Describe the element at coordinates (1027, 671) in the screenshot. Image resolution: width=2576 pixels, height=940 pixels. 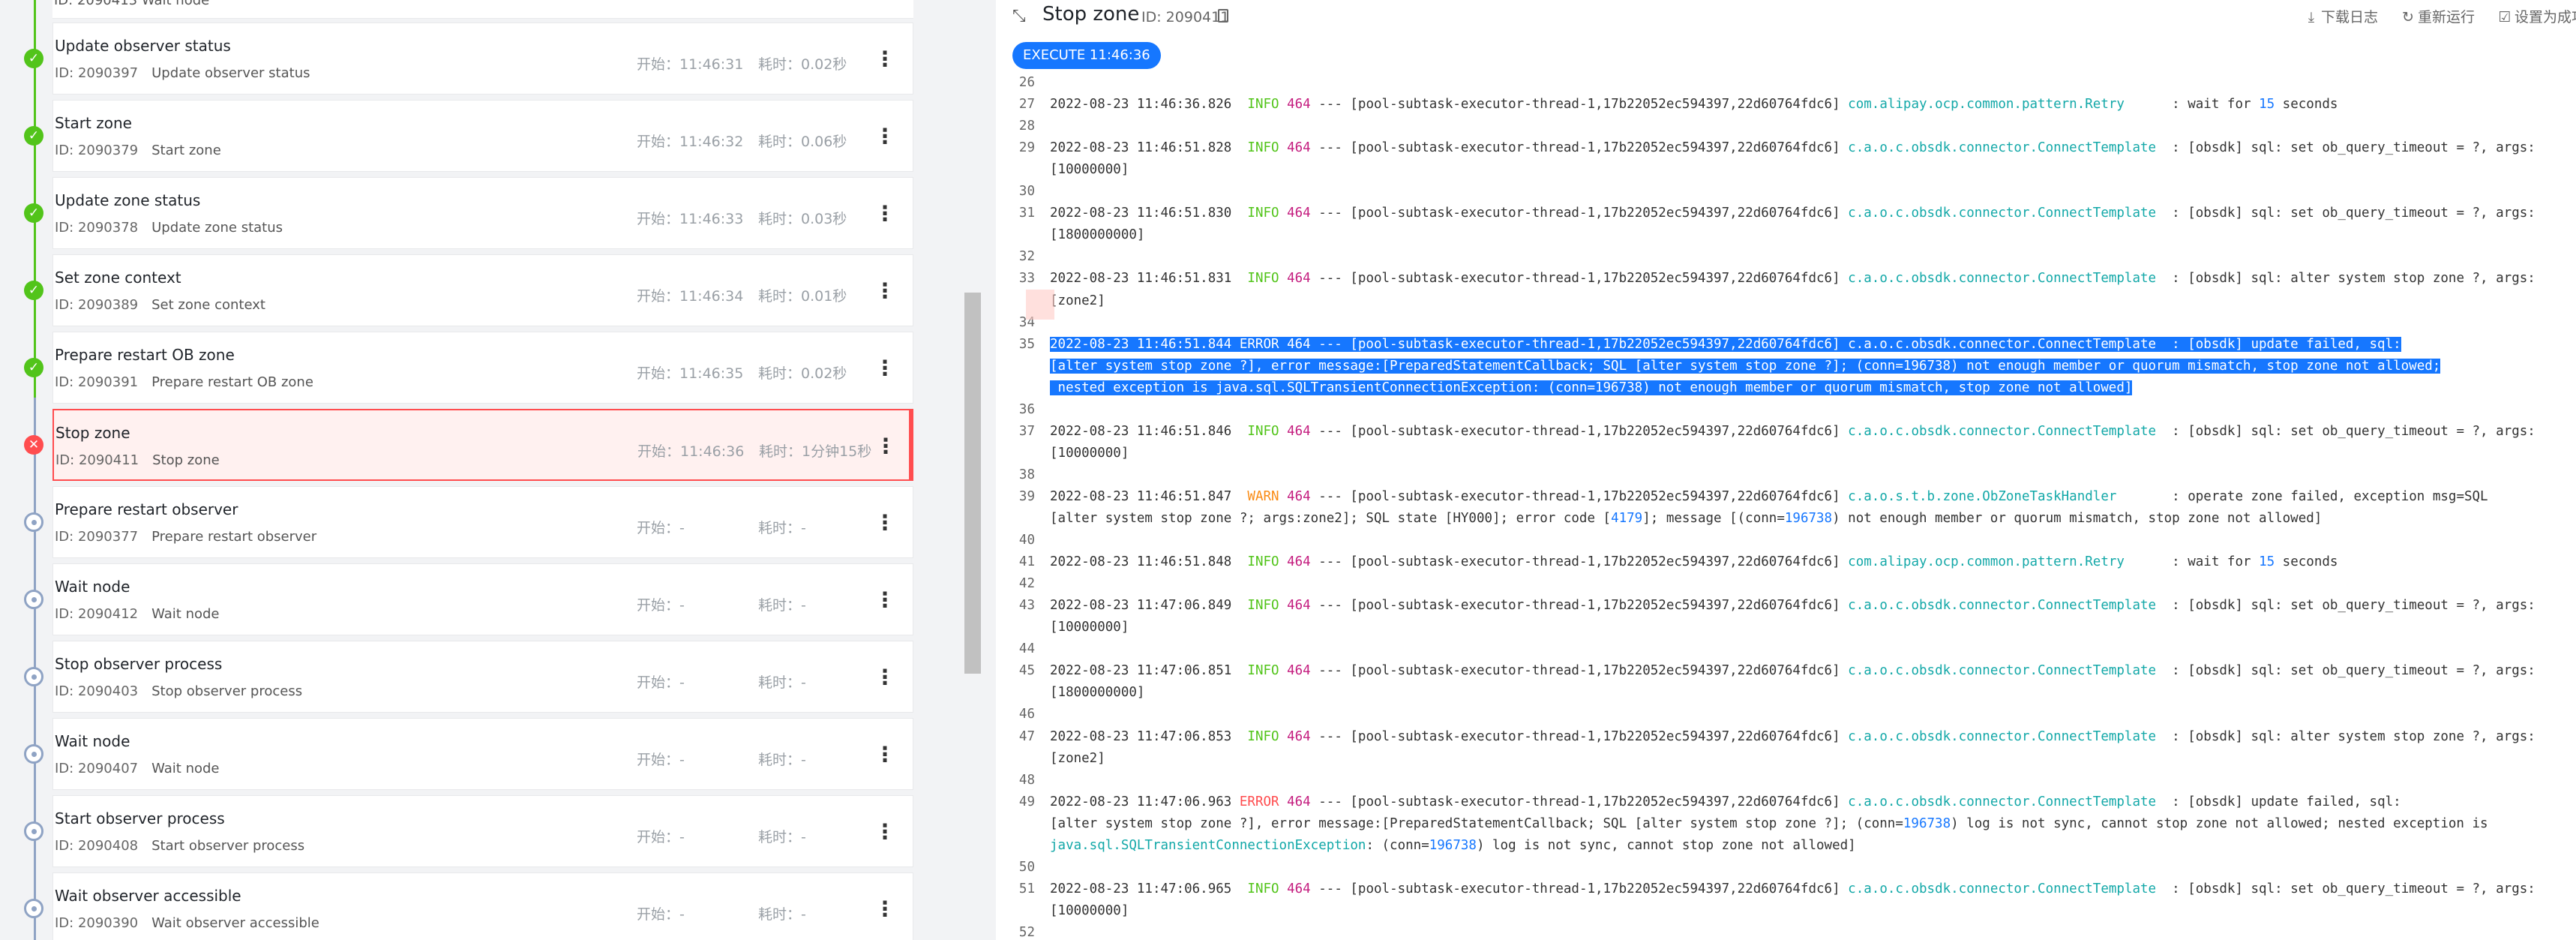
I see `line-number: 45` at that location.